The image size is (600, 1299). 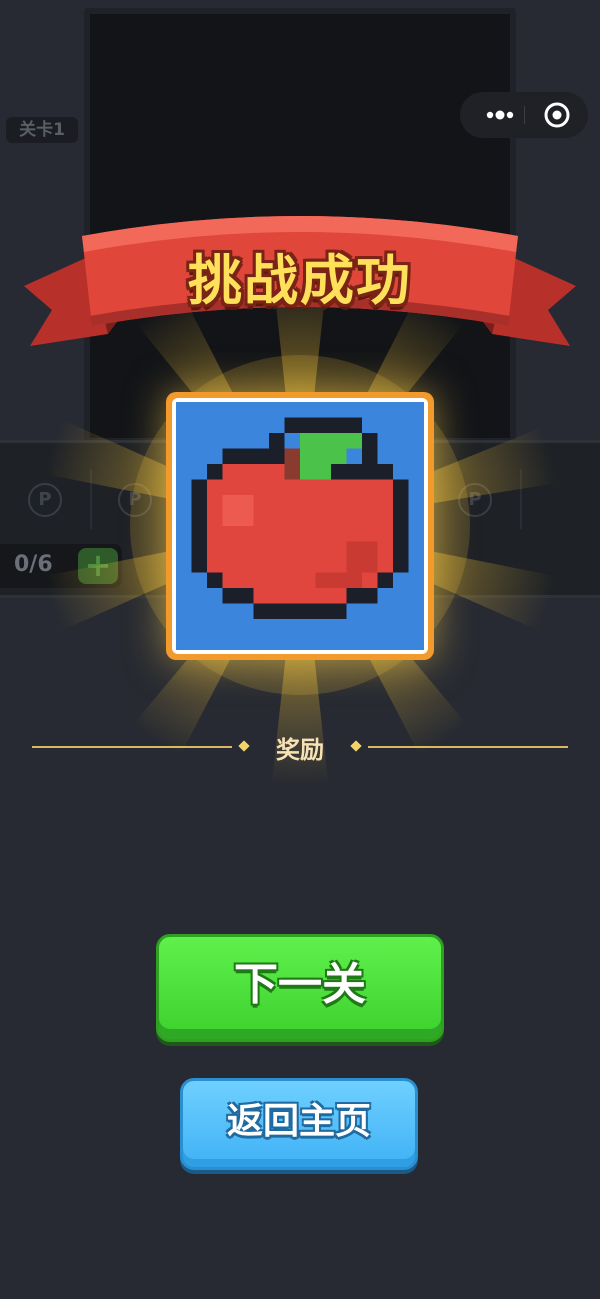 I want to click on next-level-button: 下一关, so click(x=300, y=988).